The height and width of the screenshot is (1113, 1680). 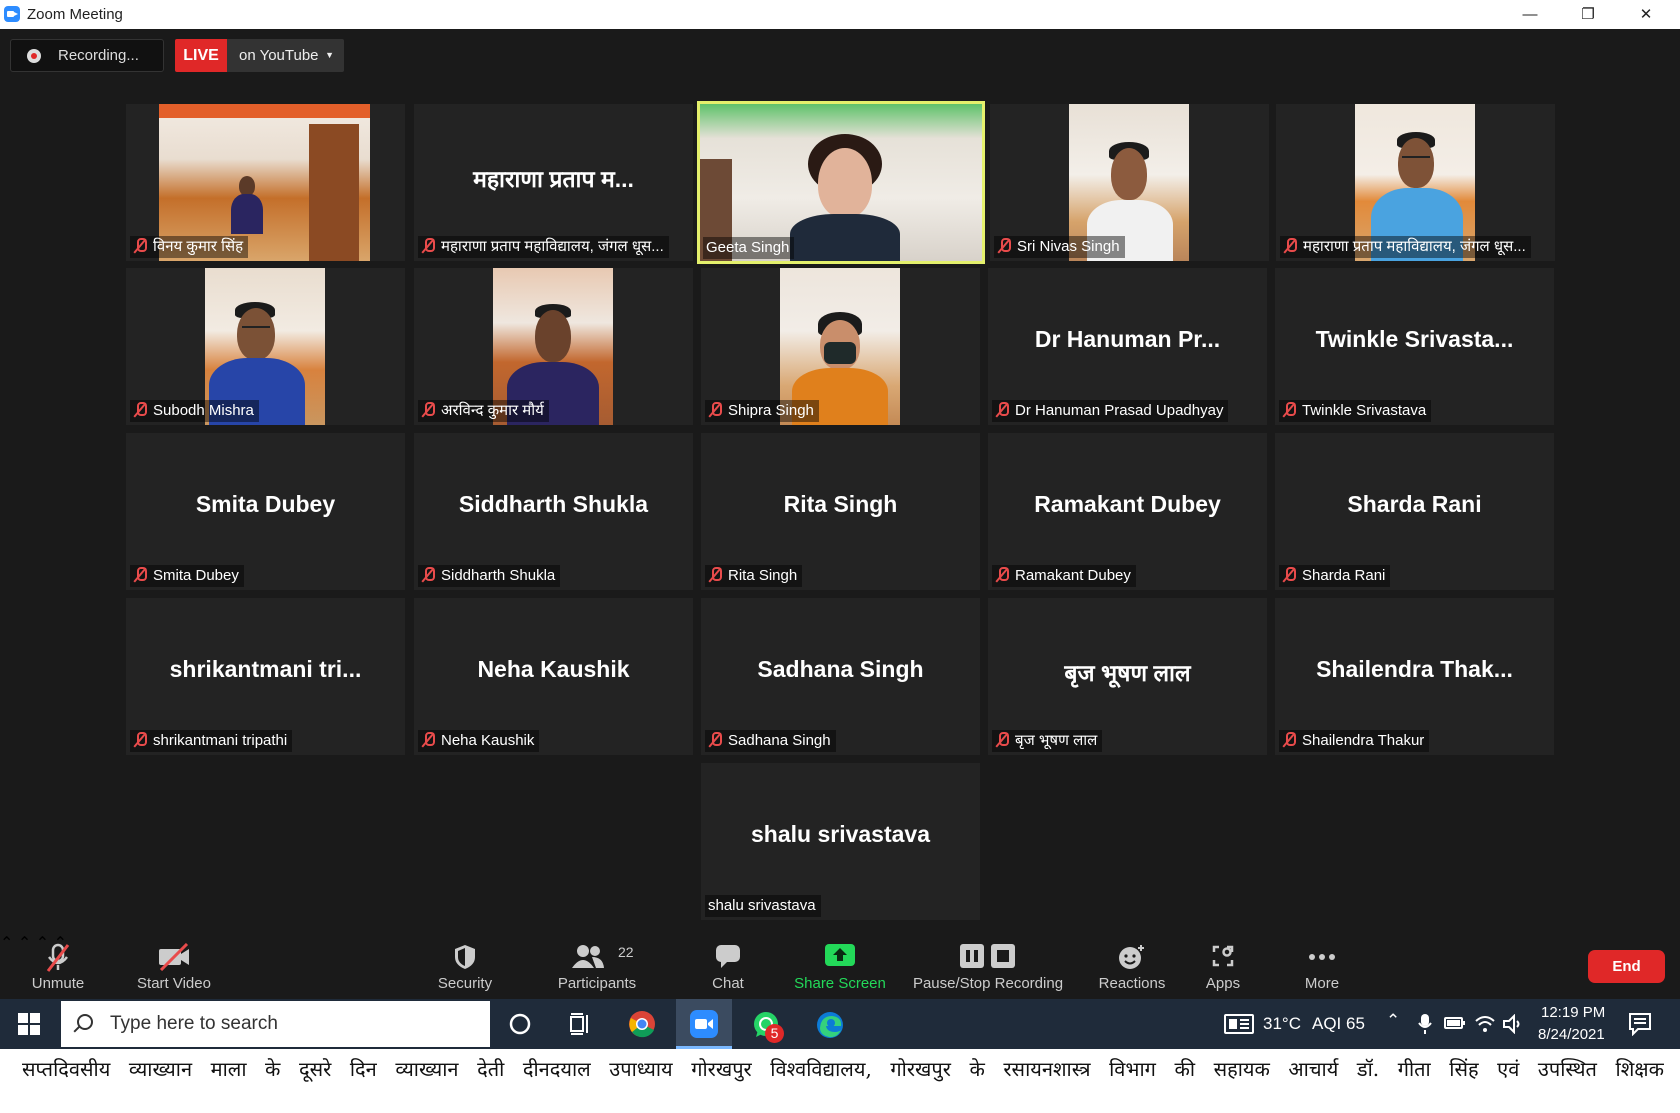 What do you see at coordinates (588, 956) in the screenshot?
I see `participants-icon` at bounding box center [588, 956].